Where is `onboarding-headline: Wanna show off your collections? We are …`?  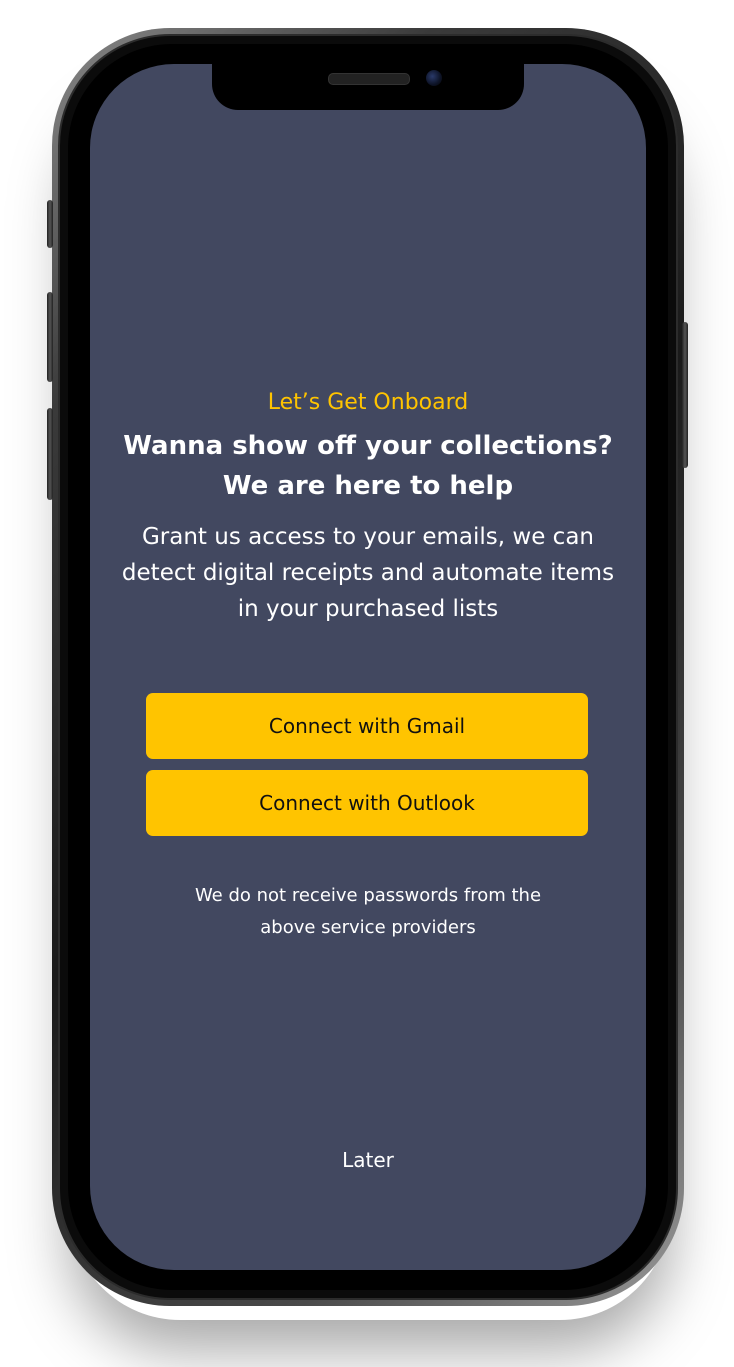 onboarding-headline: Wanna show off your collections? We are … is located at coordinates (368, 466).